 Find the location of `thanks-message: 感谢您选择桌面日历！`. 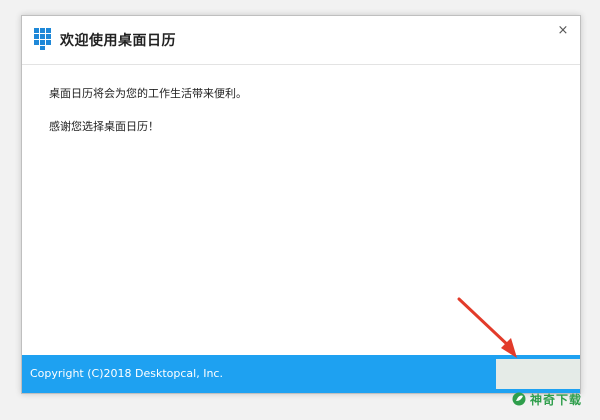

thanks-message: 感谢您选择桌面日历！ is located at coordinates (104, 126).